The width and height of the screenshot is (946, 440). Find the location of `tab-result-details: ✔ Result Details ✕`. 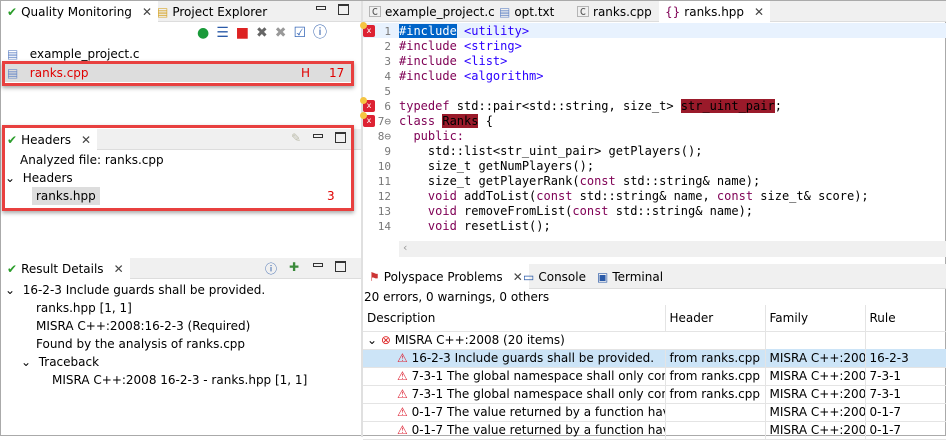

tab-result-details: ✔ Result Details ✕ is located at coordinates (65, 268).